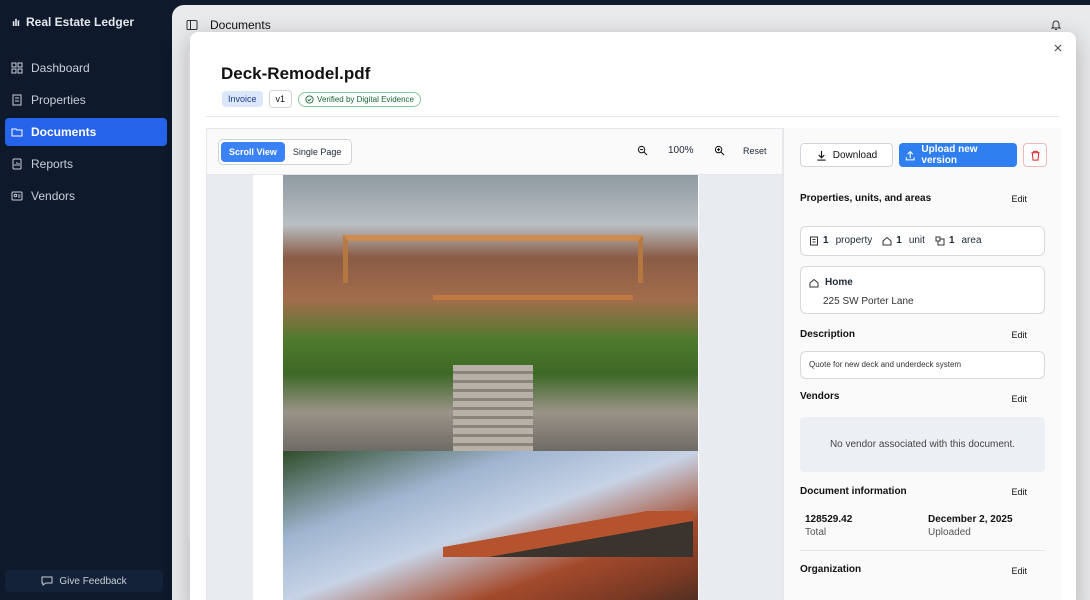  What do you see at coordinates (839, 282) in the screenshot?
I see `property-name: Home` at bounding box center [839, 282].